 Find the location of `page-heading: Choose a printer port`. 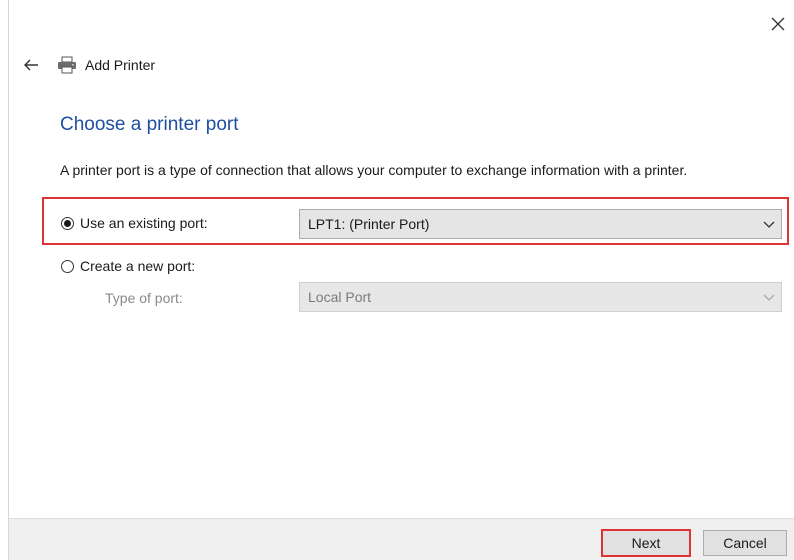

page-heading: Choose a printer port is located at coordinates (149, 124).